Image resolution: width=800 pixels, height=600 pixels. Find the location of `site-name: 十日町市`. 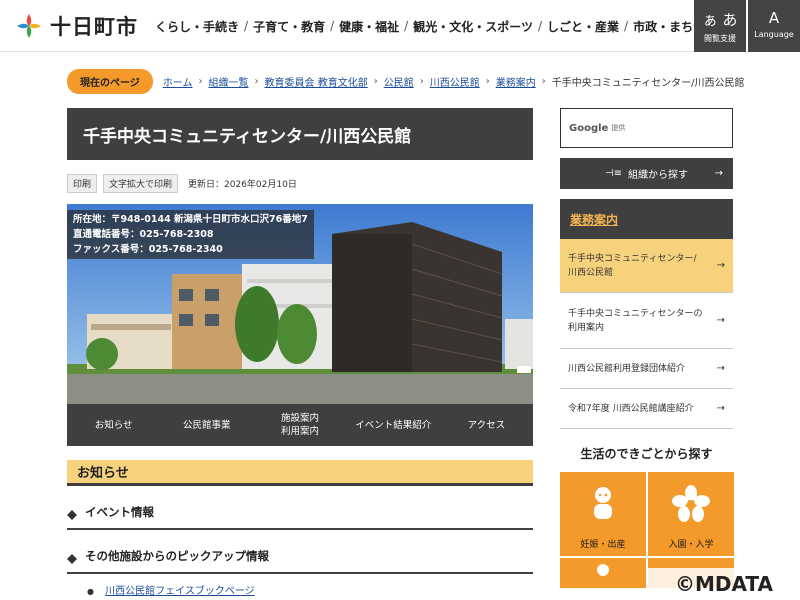

site-name: 十日町市 is located at coordinates (94, 26).